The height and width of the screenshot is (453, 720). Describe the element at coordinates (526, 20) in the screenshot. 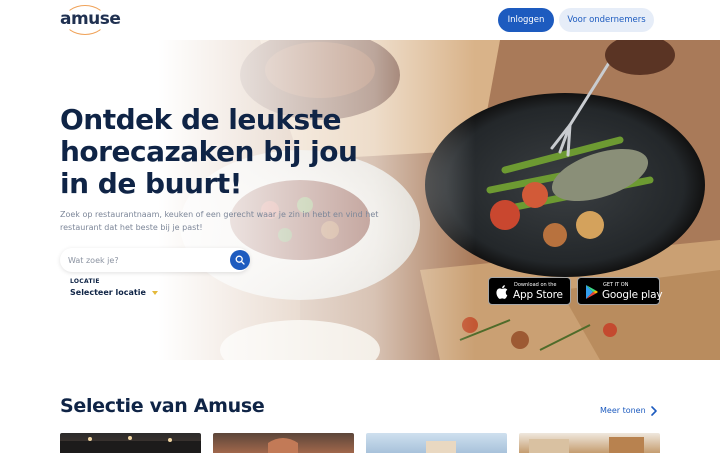

I see `login-button: Inloggen` at that location.